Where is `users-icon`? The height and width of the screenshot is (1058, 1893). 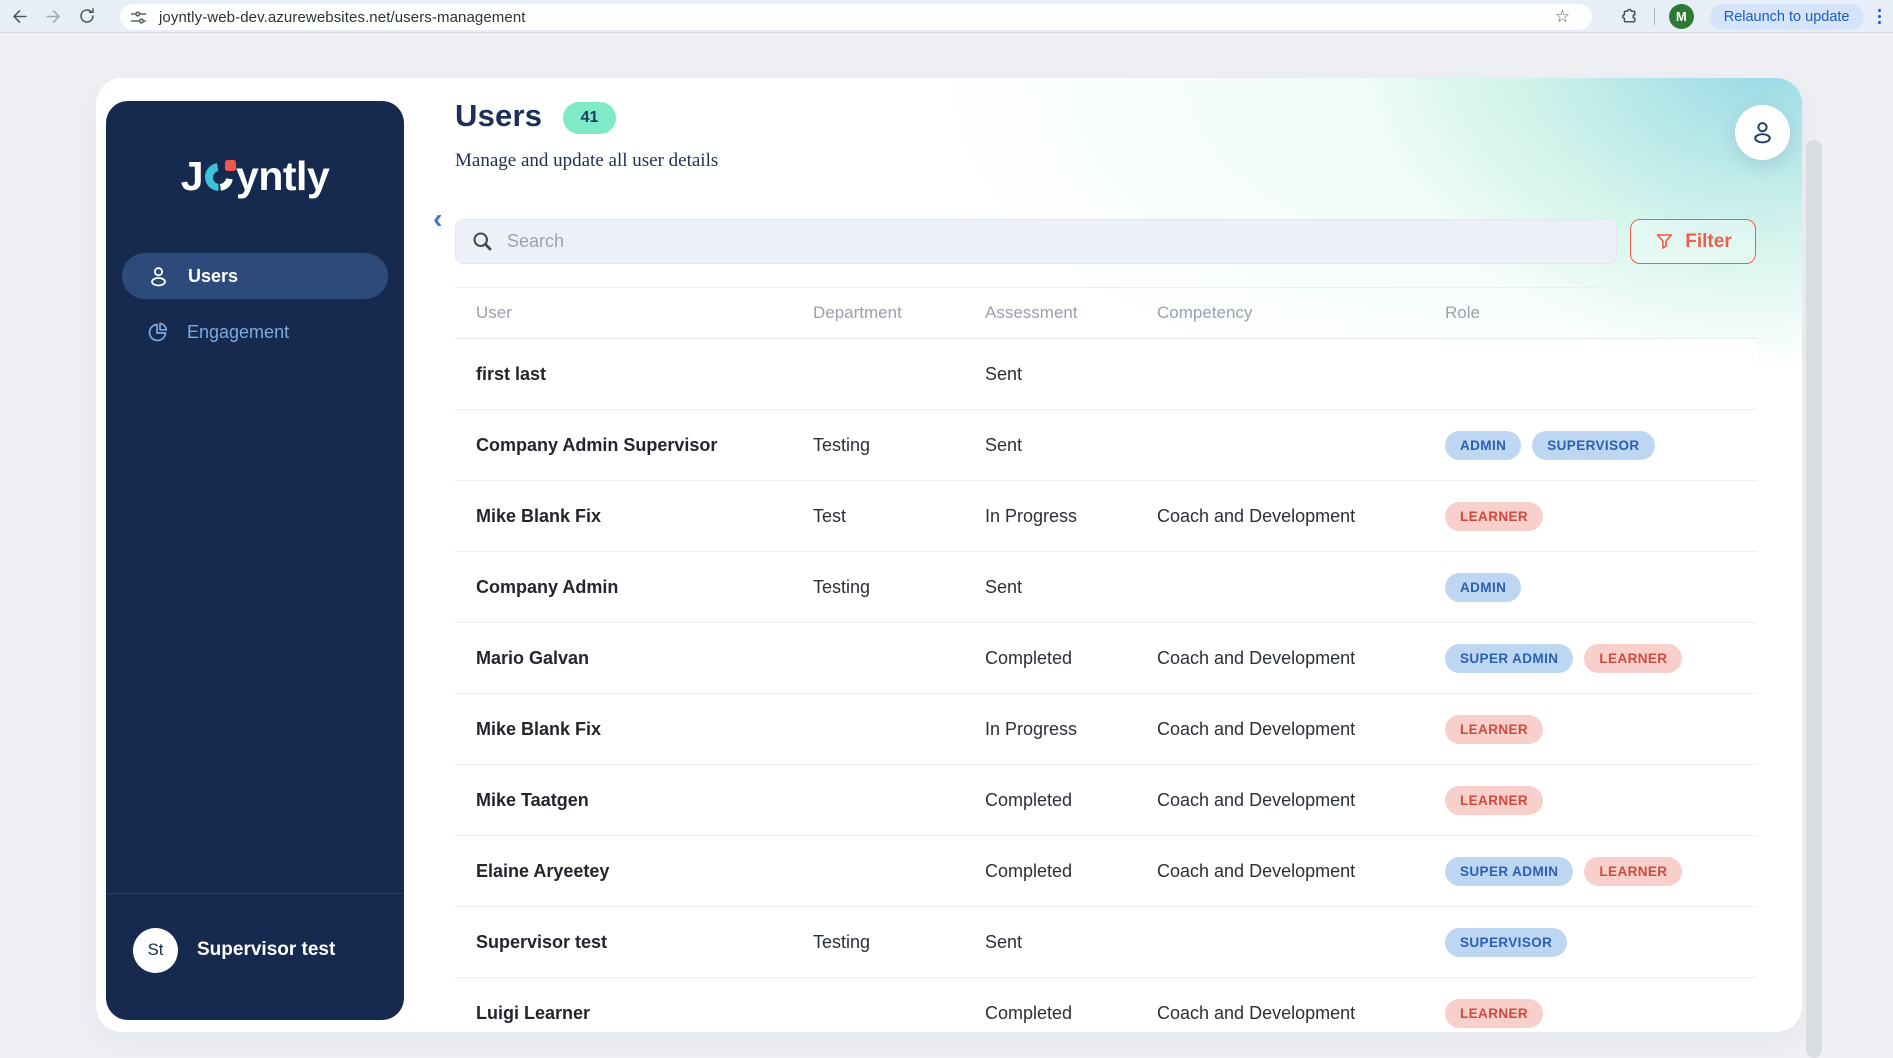 users-icon is located at coordinates (158, 276).